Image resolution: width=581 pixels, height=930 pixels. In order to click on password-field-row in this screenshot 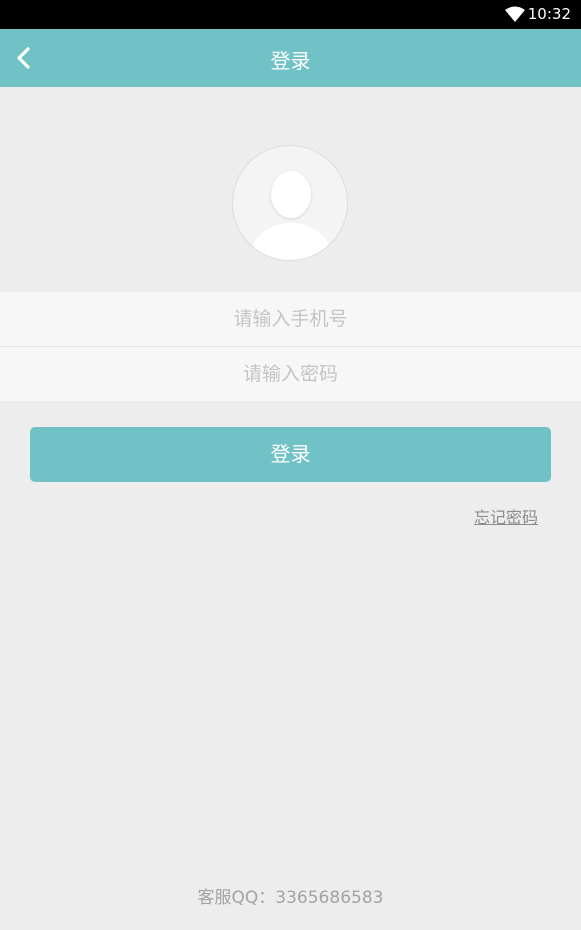, I will do `click(290, 374)`.